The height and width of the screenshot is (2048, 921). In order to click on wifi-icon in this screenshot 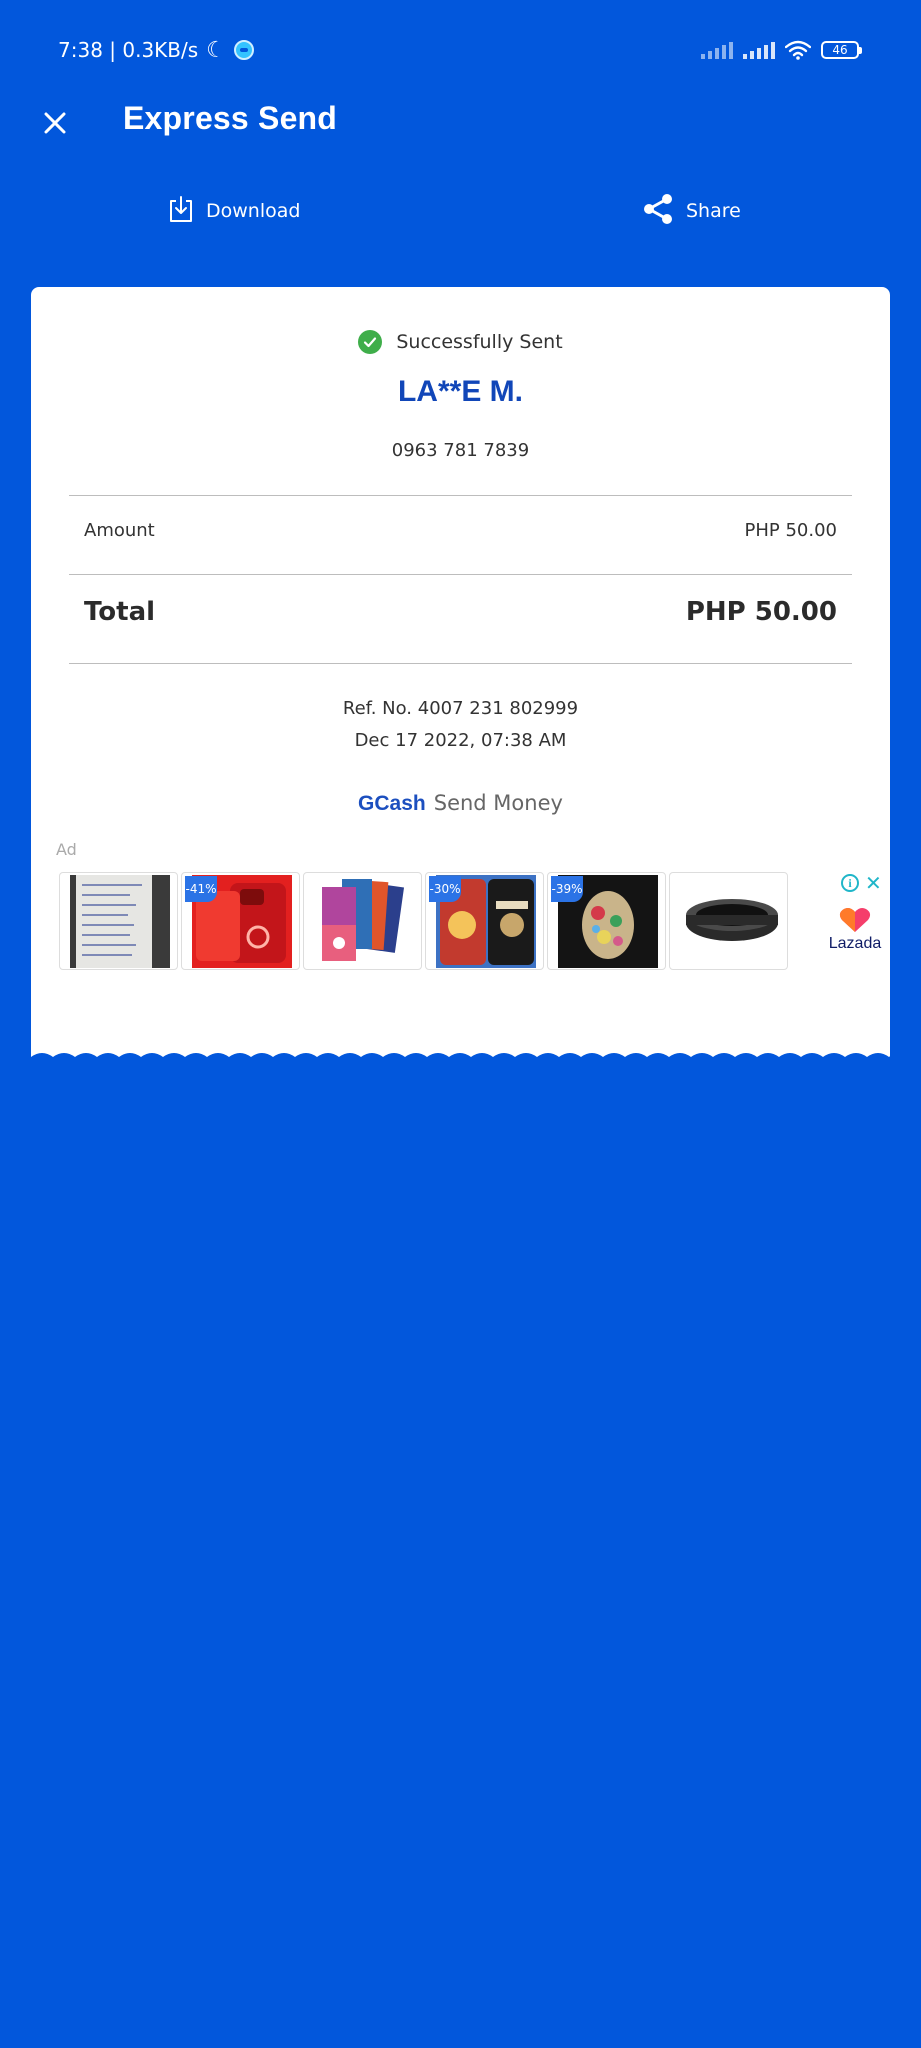, I will do `click(798, 50)`.